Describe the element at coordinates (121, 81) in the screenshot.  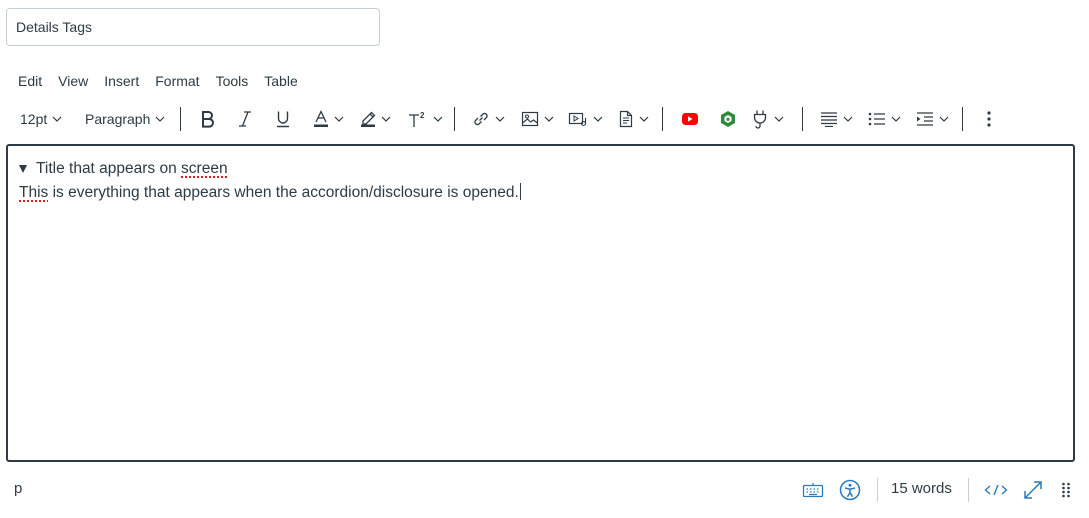
I see `menu-insert: Insert` at that location.